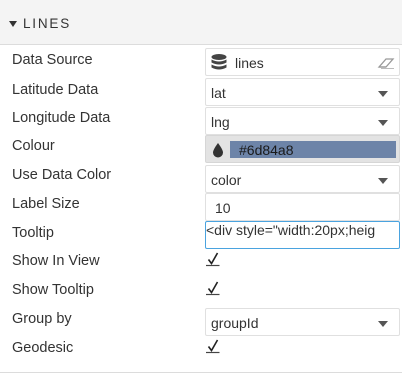  Describe the element at coordinates (201, 22) in the screenshot. I see `section-header: LINES` at that location.